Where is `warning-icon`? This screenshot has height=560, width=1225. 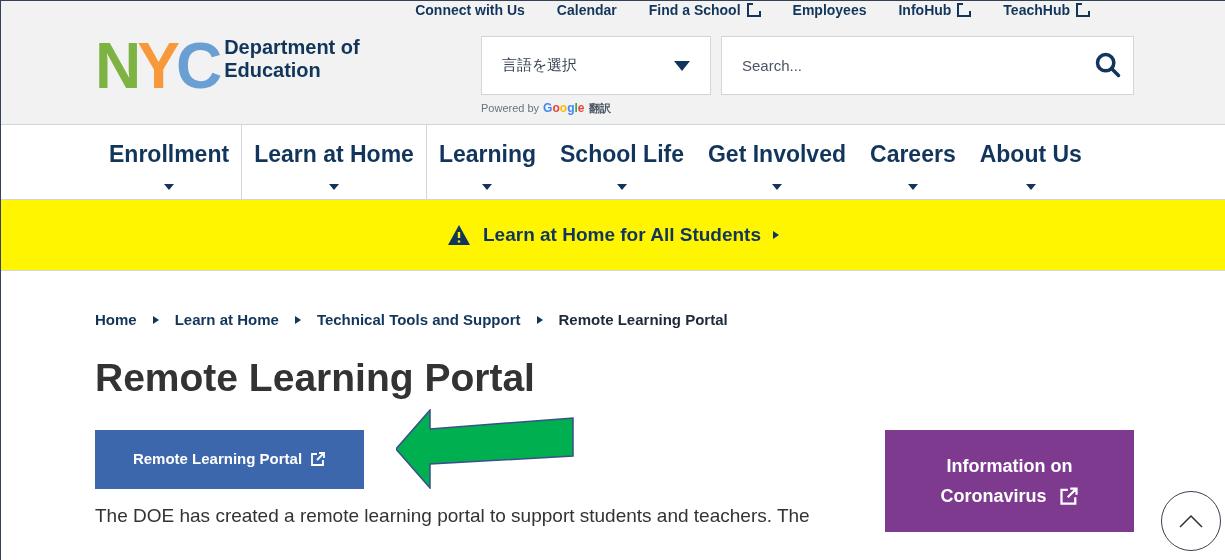 warning-icon is located at coordinates (459, 235).